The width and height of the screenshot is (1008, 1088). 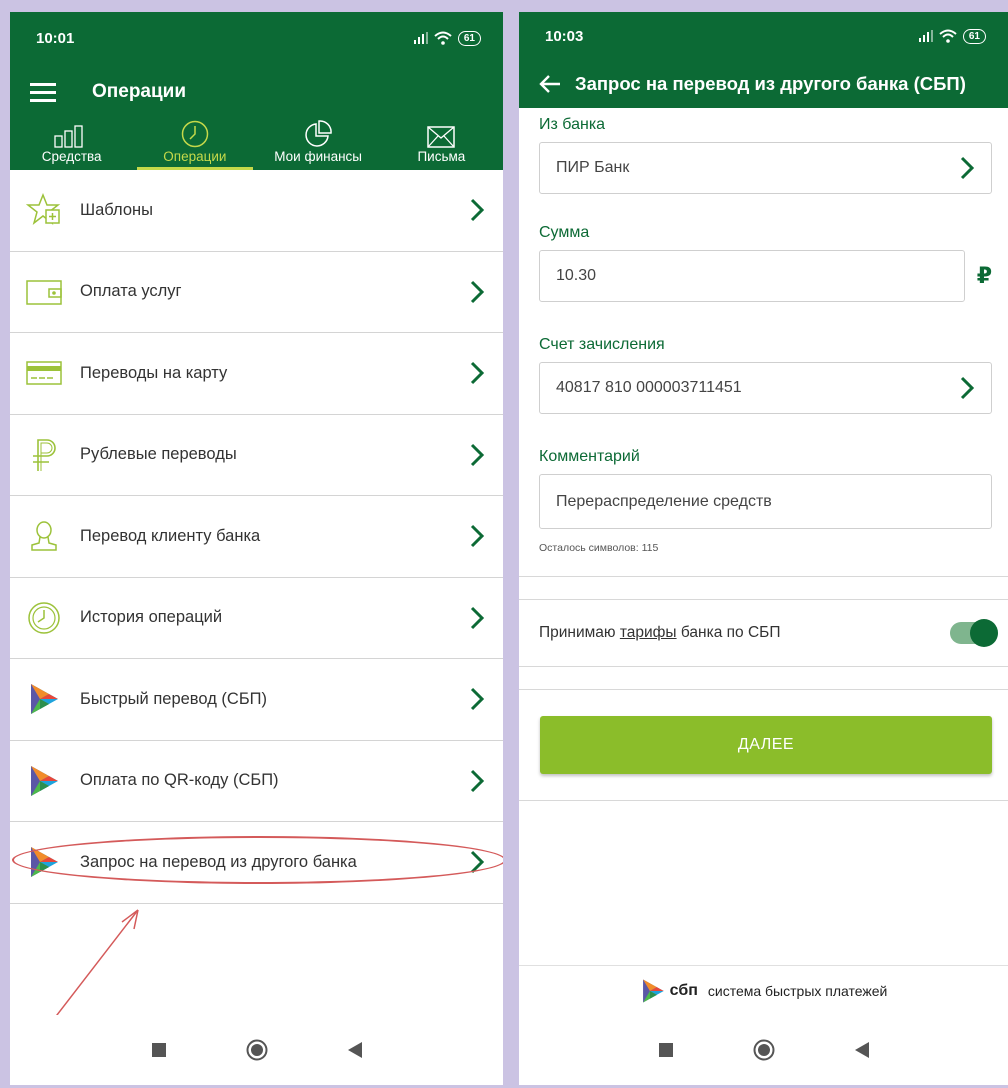 What do you see at coordinates (765, 248) in the screenshot?
I see `amount-field-group: Сумма 10.30 ₽` at bounding box center [765, 248].